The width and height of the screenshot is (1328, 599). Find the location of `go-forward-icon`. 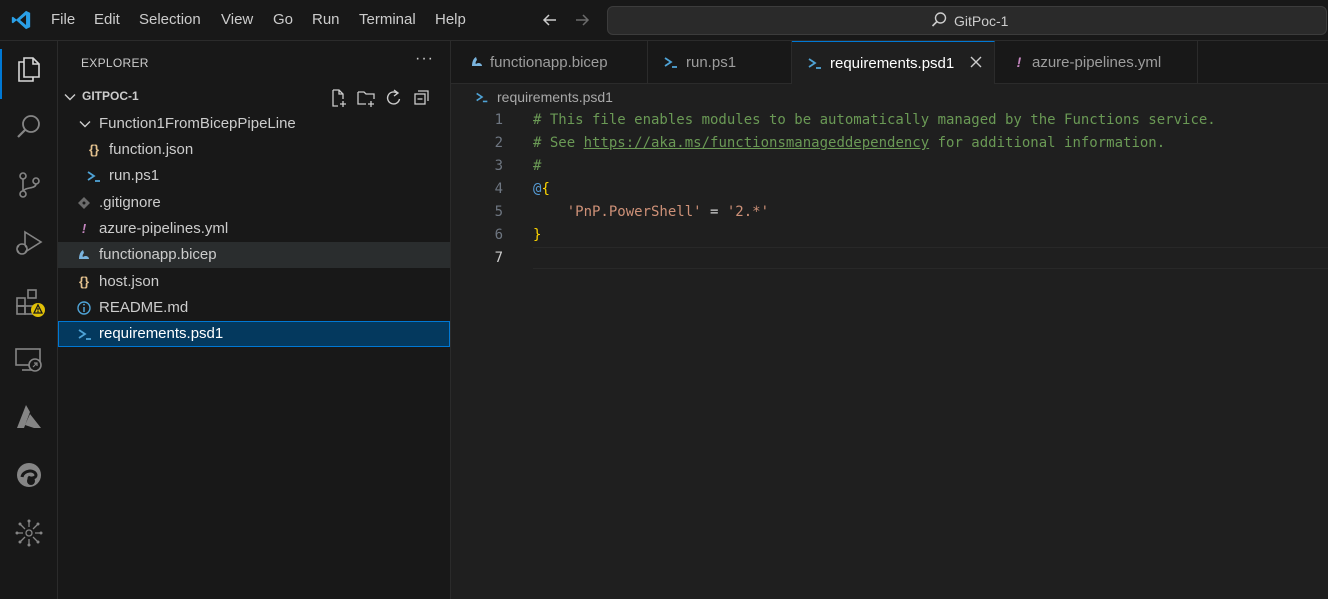

go-forward-icon is located at coordinates (582, 20).